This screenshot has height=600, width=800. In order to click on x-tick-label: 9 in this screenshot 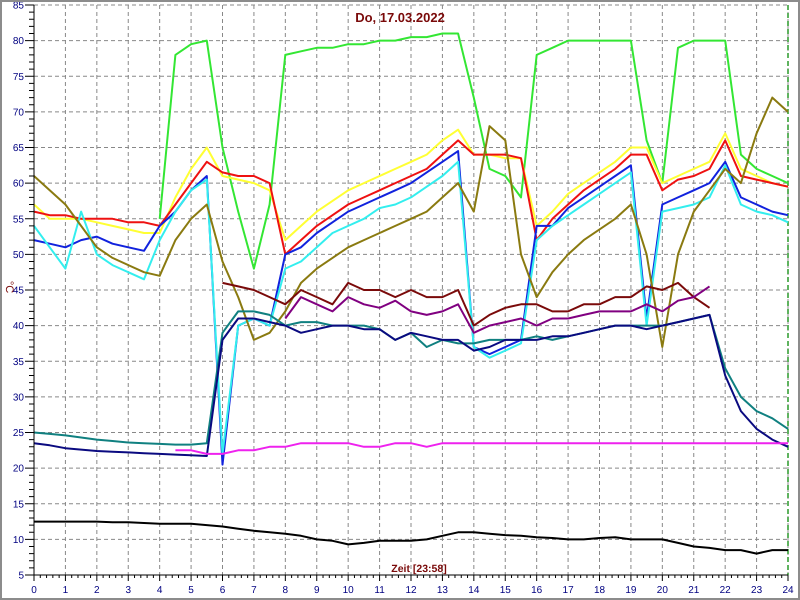, I will do `click(317, 590)`.